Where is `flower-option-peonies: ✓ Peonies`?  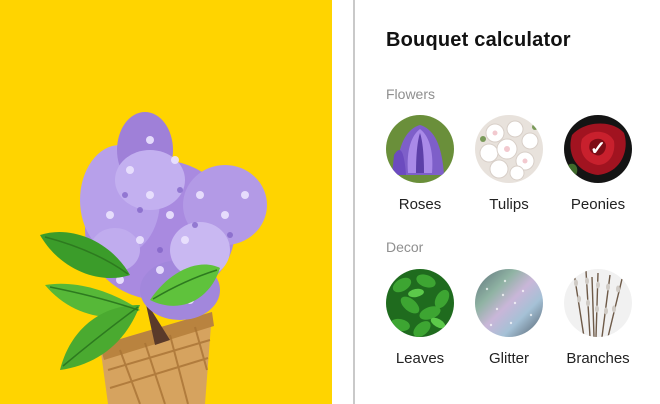
flower-option-peonies: ✓ Peonies is located at coordinates (598, 164).